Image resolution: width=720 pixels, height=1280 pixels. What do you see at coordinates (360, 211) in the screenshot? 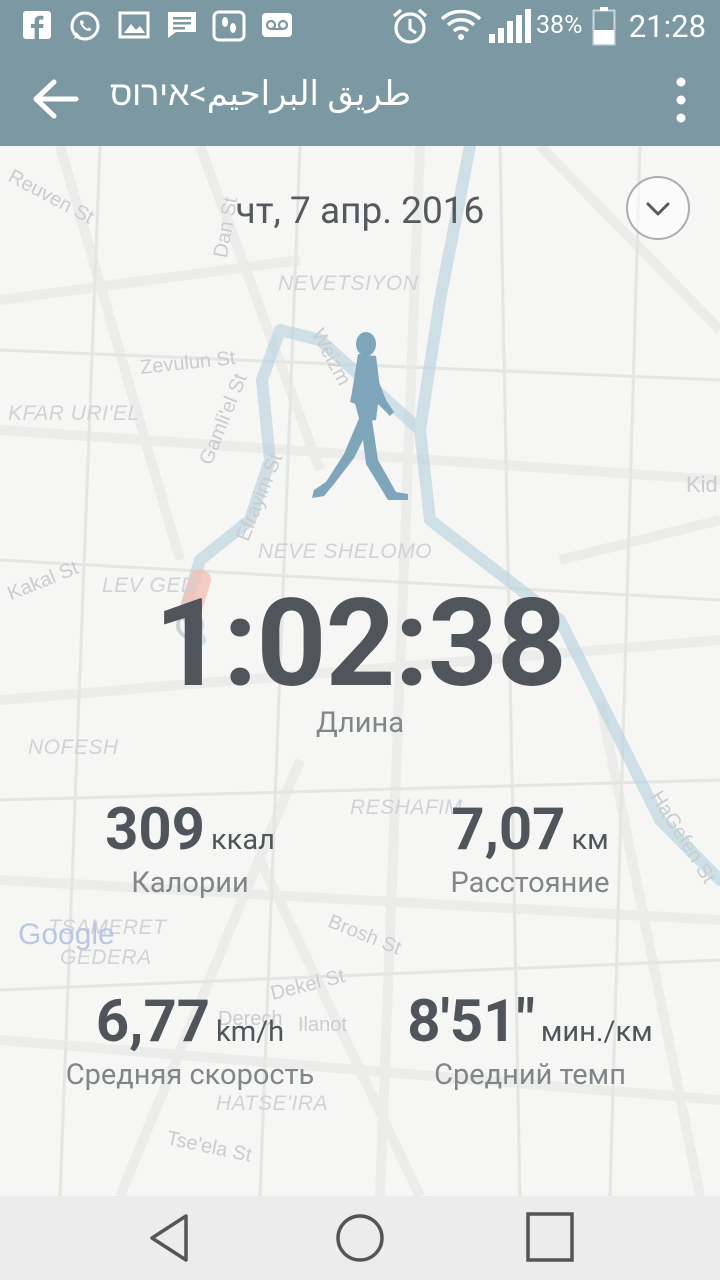
I see `activity-date: чт, 7 апр. 2016` at bounding box center [360, 211].